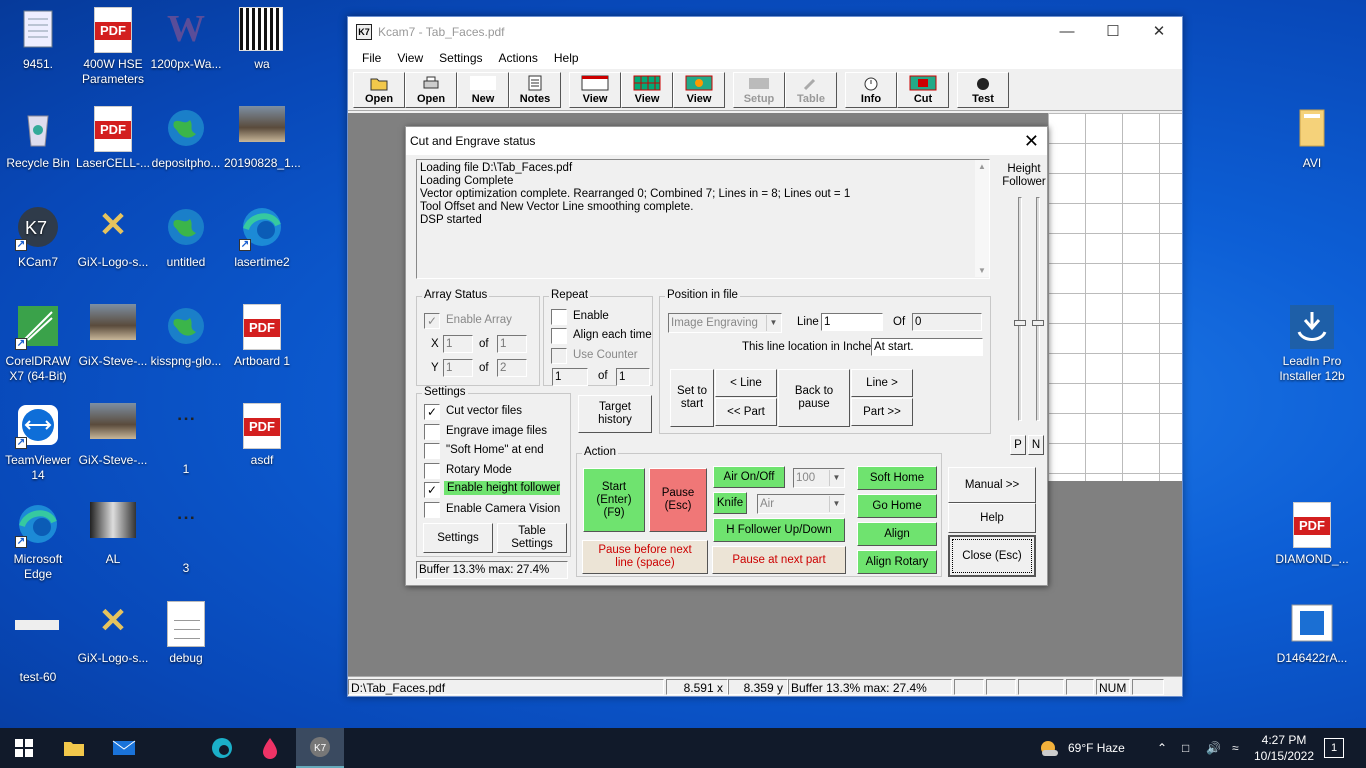 The image size is (1366, 768). Describe the element at coordinates (819, 478) in the screenshot. I see `power-select: 100 ▼` at that location.